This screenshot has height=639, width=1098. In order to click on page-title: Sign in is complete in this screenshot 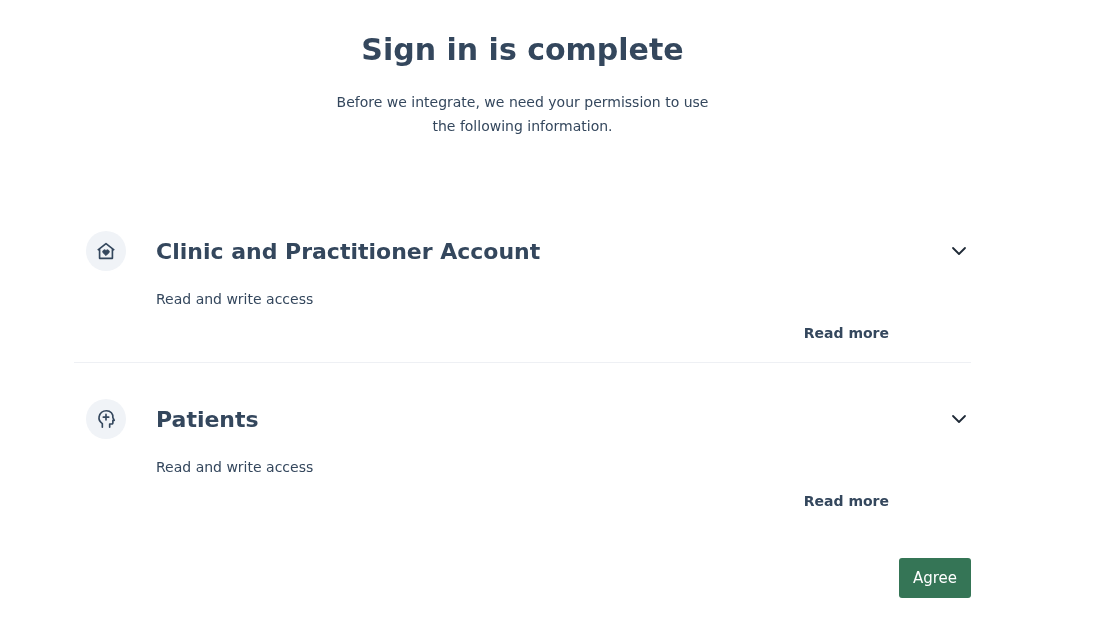, I will do `click(522, 50)`.